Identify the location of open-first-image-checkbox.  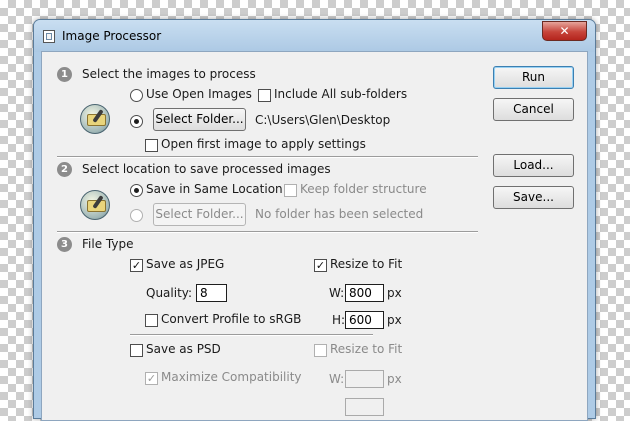
(151, 145).